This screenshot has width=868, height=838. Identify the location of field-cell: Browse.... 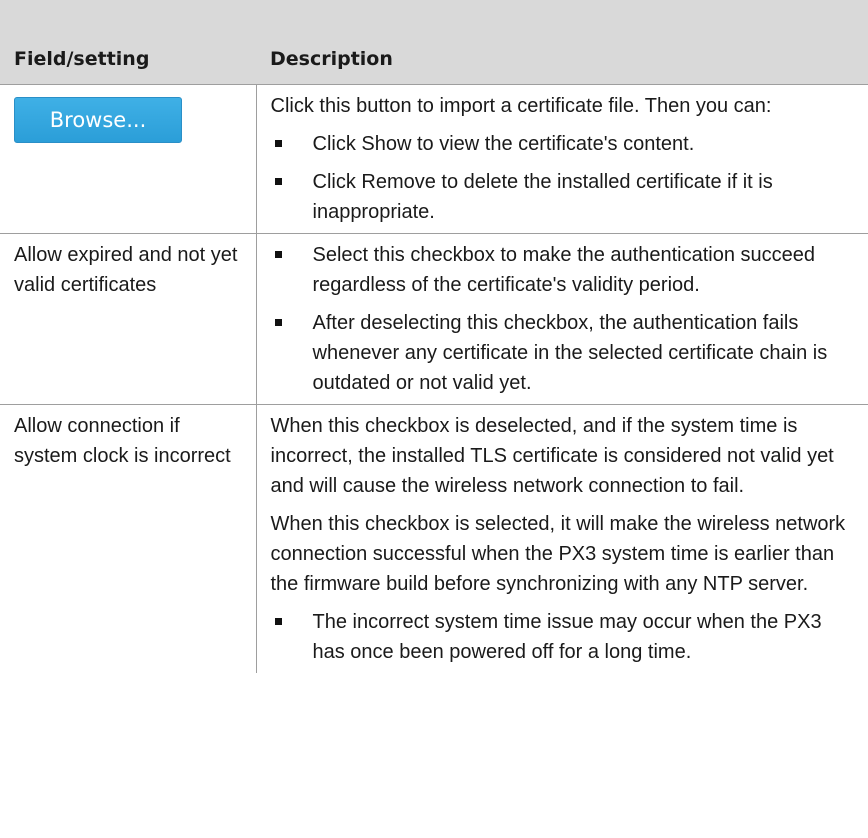
(128, 159).